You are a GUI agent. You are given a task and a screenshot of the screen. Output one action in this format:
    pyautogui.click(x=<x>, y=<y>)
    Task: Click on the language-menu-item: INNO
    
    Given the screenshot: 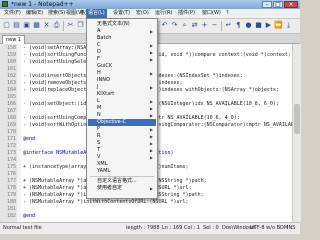 What is the action you would take?
    pyautogui.click(x=122, y=80)
    